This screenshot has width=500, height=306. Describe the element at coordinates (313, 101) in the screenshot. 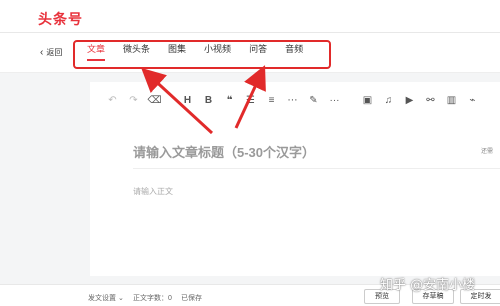

I see `text-color-icon: ✎` at that location.